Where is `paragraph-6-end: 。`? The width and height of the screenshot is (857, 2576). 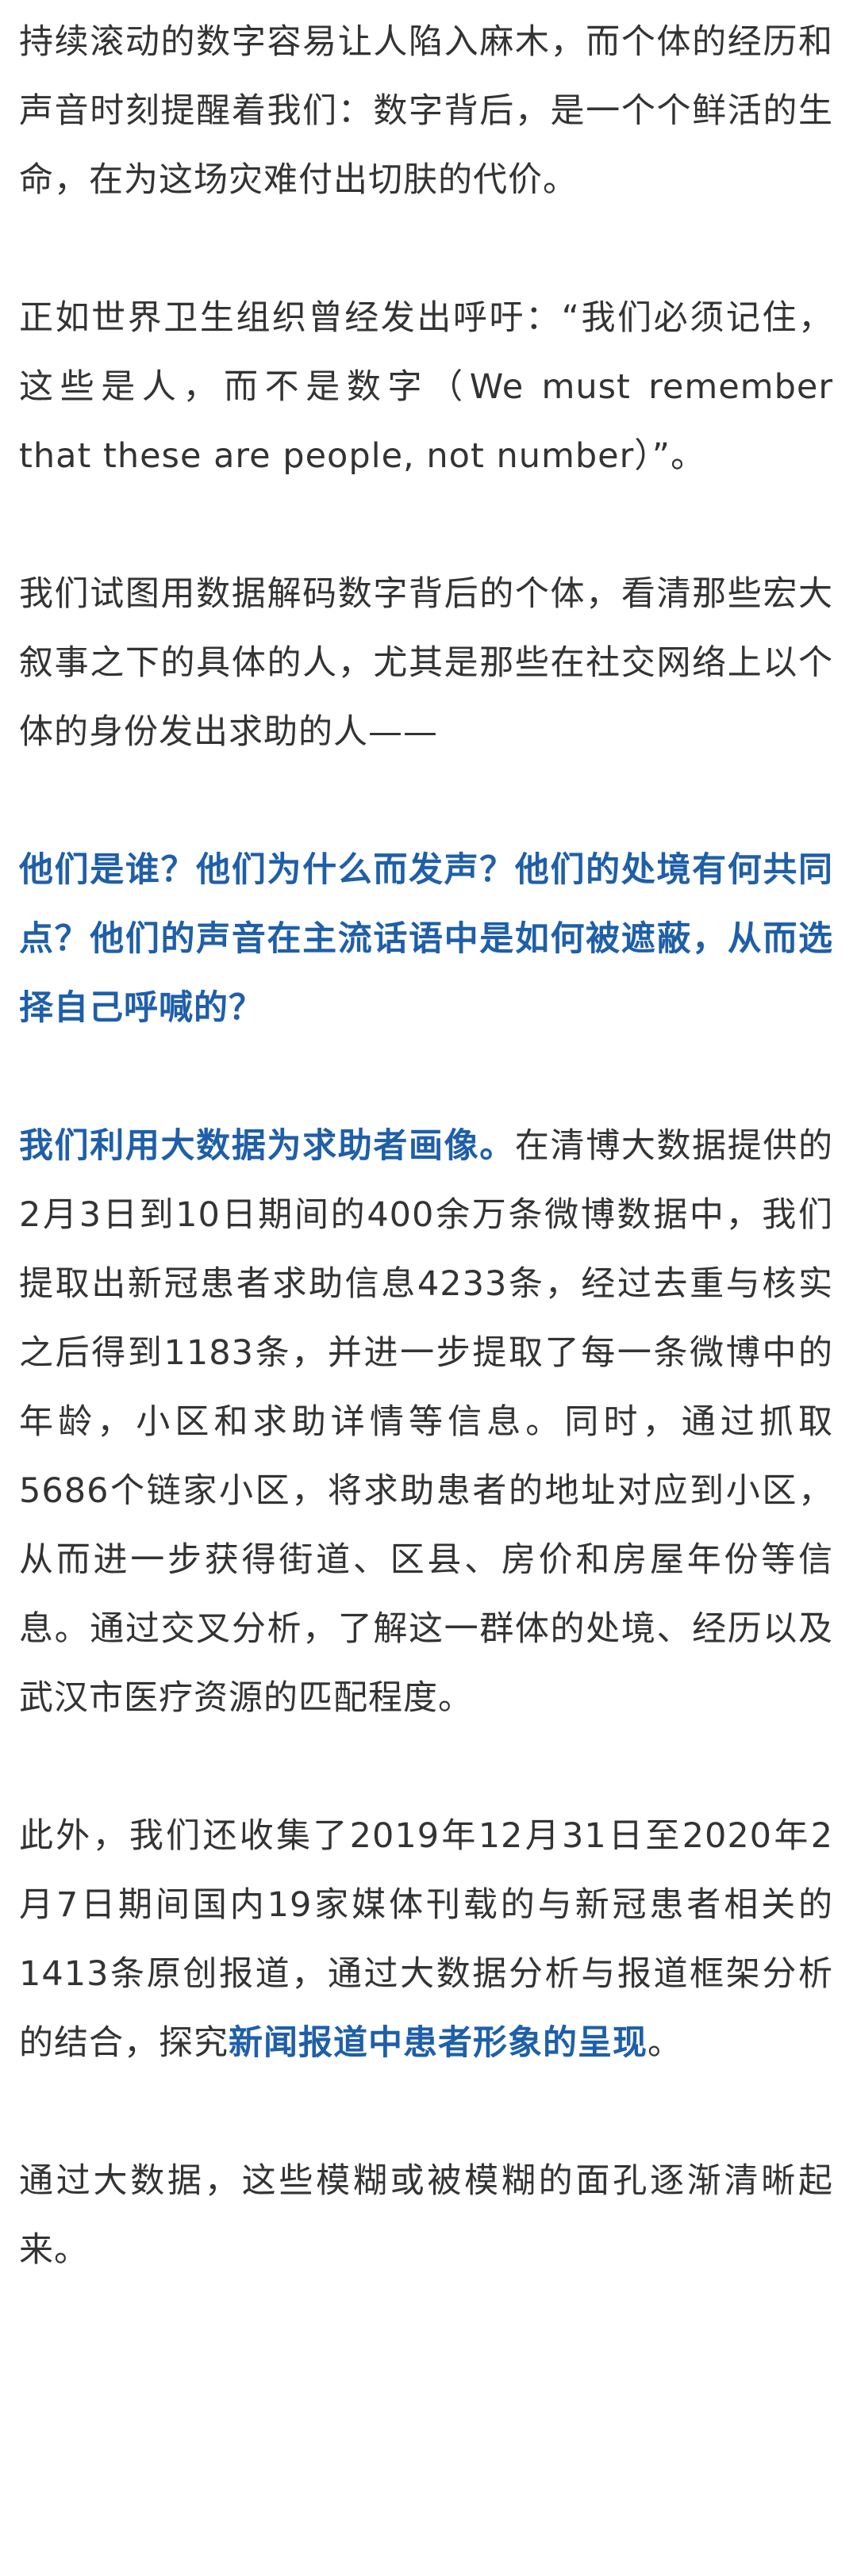
paragraph-6-end: 。 is located at coordinates (665, 2043).